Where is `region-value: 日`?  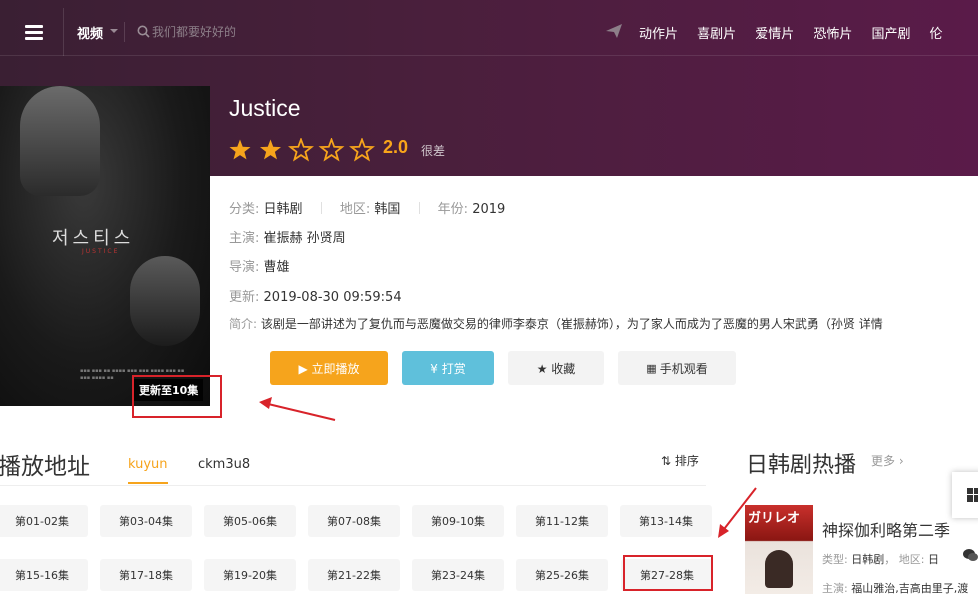
region-value: 日 is located at coordinates (933, 559).